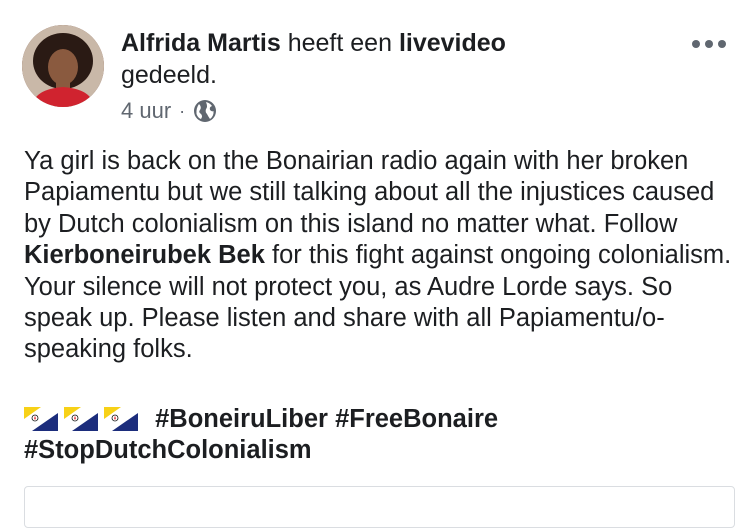 This screenshot has height=528, width=749. I want to click on post-meta: 4 uur ·, so click(169, 111).